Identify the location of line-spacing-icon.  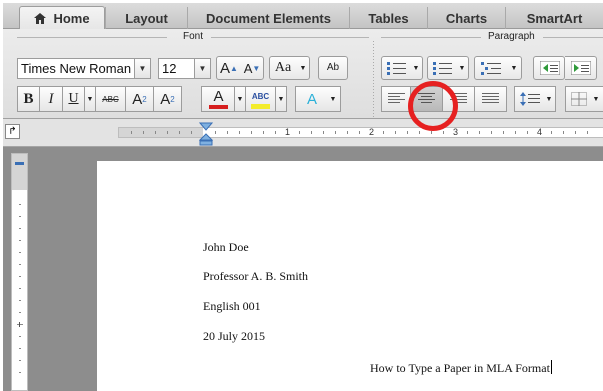
(530, 99).